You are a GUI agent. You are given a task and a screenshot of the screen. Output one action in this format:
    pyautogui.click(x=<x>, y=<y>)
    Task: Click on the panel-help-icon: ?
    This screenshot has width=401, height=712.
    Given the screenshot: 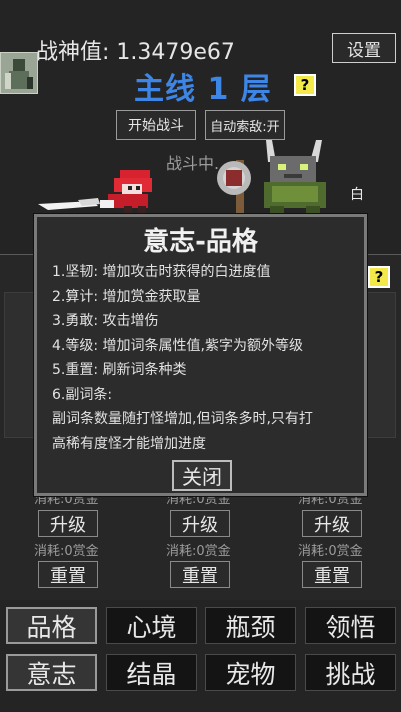 What is the action you would take?
    pyautogui.click(x=379, y=277)
    